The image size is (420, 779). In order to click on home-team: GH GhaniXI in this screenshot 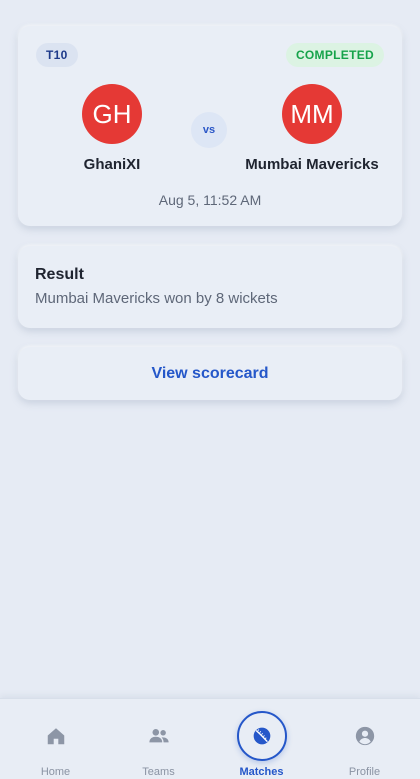, I will do `click(112, 128)`.